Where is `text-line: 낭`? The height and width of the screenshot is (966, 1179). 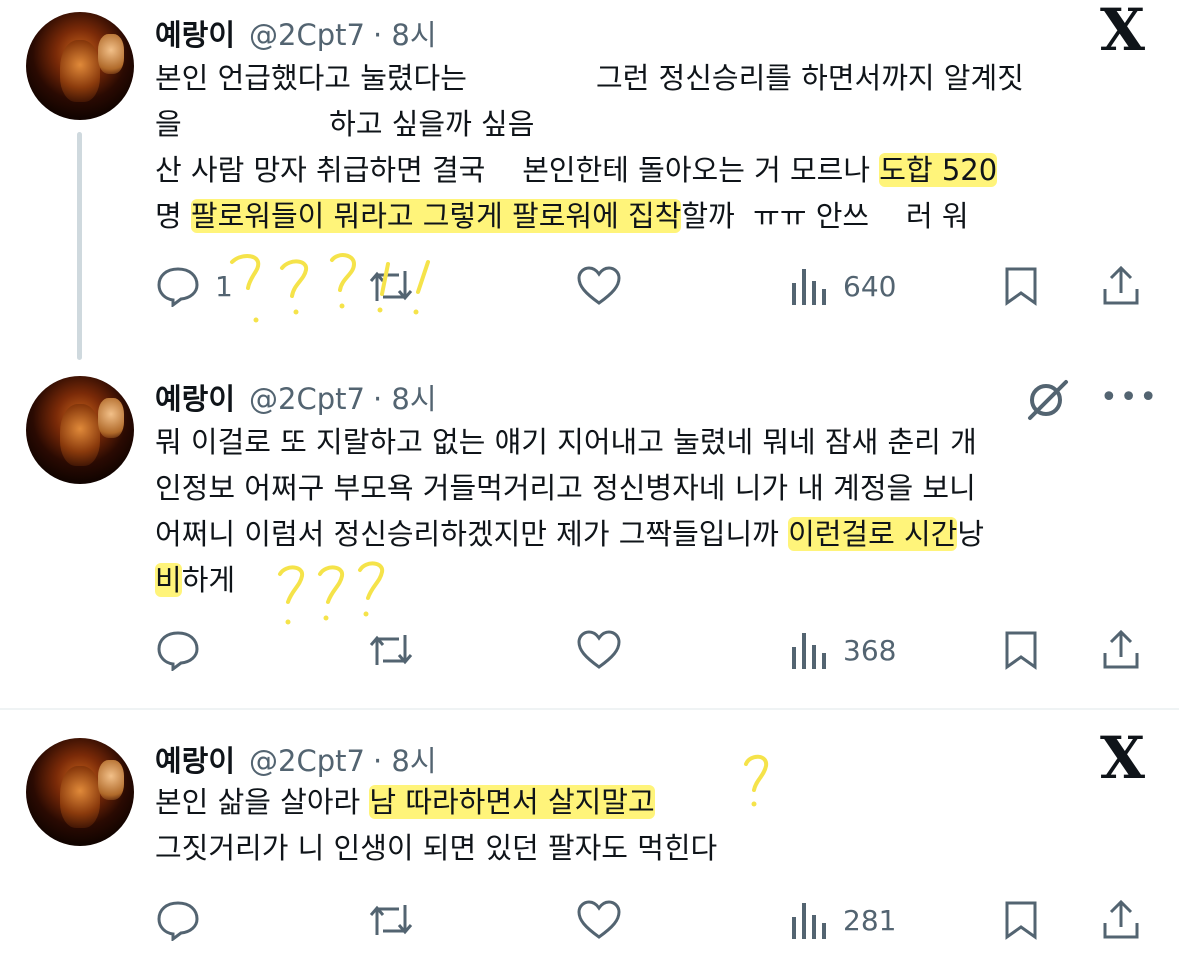 text-line: 낭 is located at coordinates (971, 534).